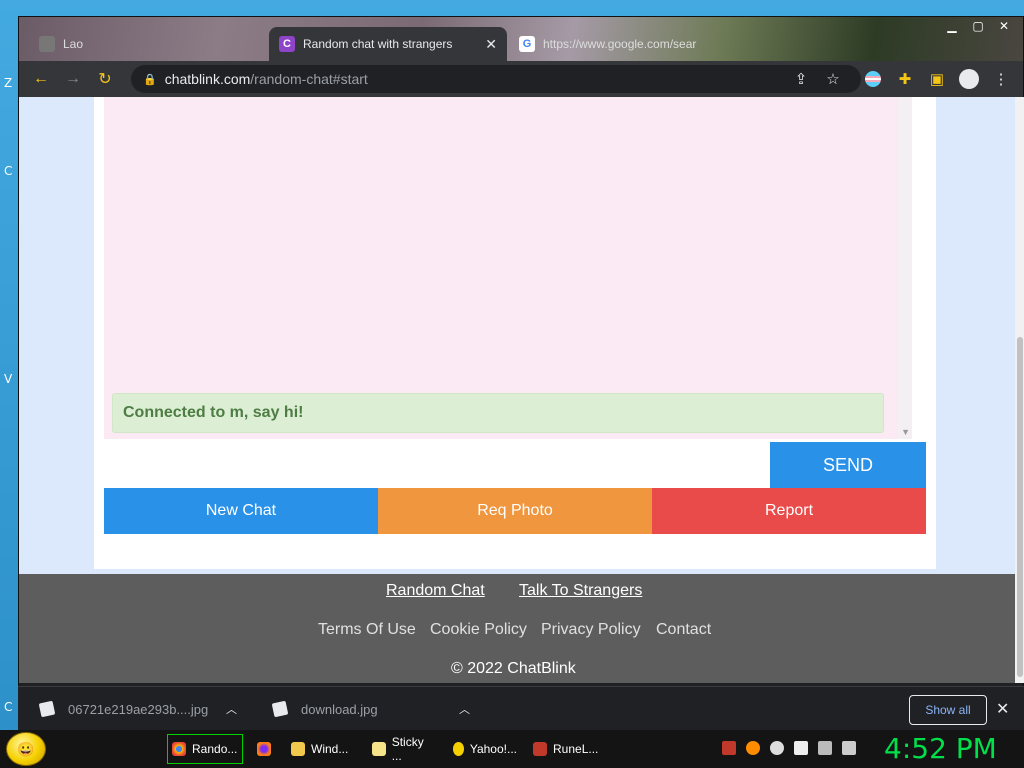 The width and height of the screenshot is (1024, 768). Describe the element at coordinates (940, 748) in the screenshot. I see `taskbar-clock: 4:52 PM` at that location.